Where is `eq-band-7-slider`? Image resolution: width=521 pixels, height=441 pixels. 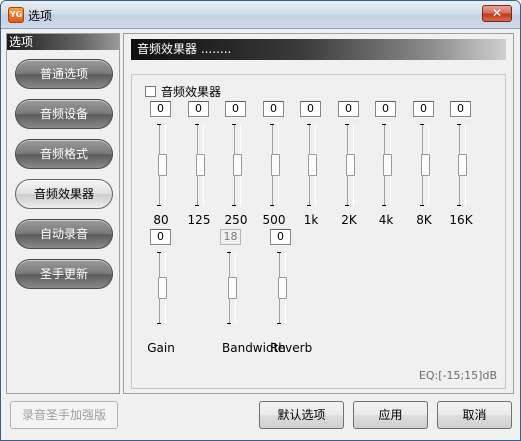 eq-band-7-slider is located at coordinates (425, 165).